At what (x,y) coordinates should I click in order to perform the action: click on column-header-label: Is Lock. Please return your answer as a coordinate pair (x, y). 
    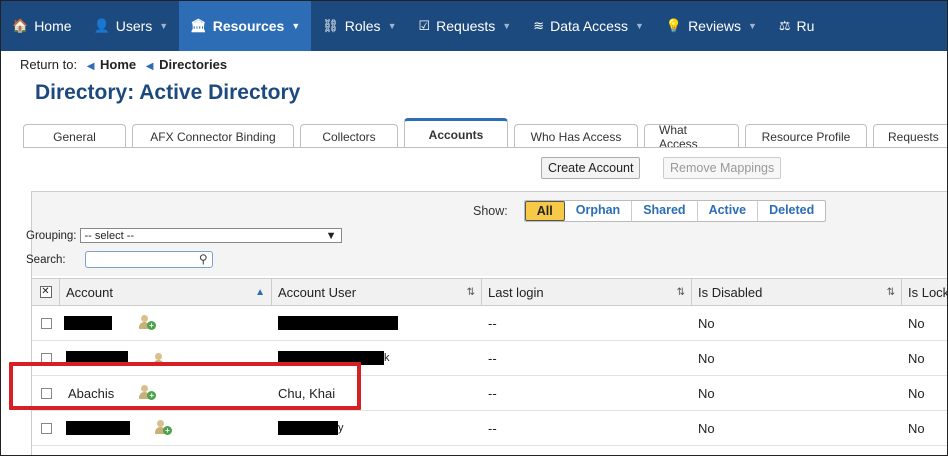
    Looking at the image, I should click on (928, 292).